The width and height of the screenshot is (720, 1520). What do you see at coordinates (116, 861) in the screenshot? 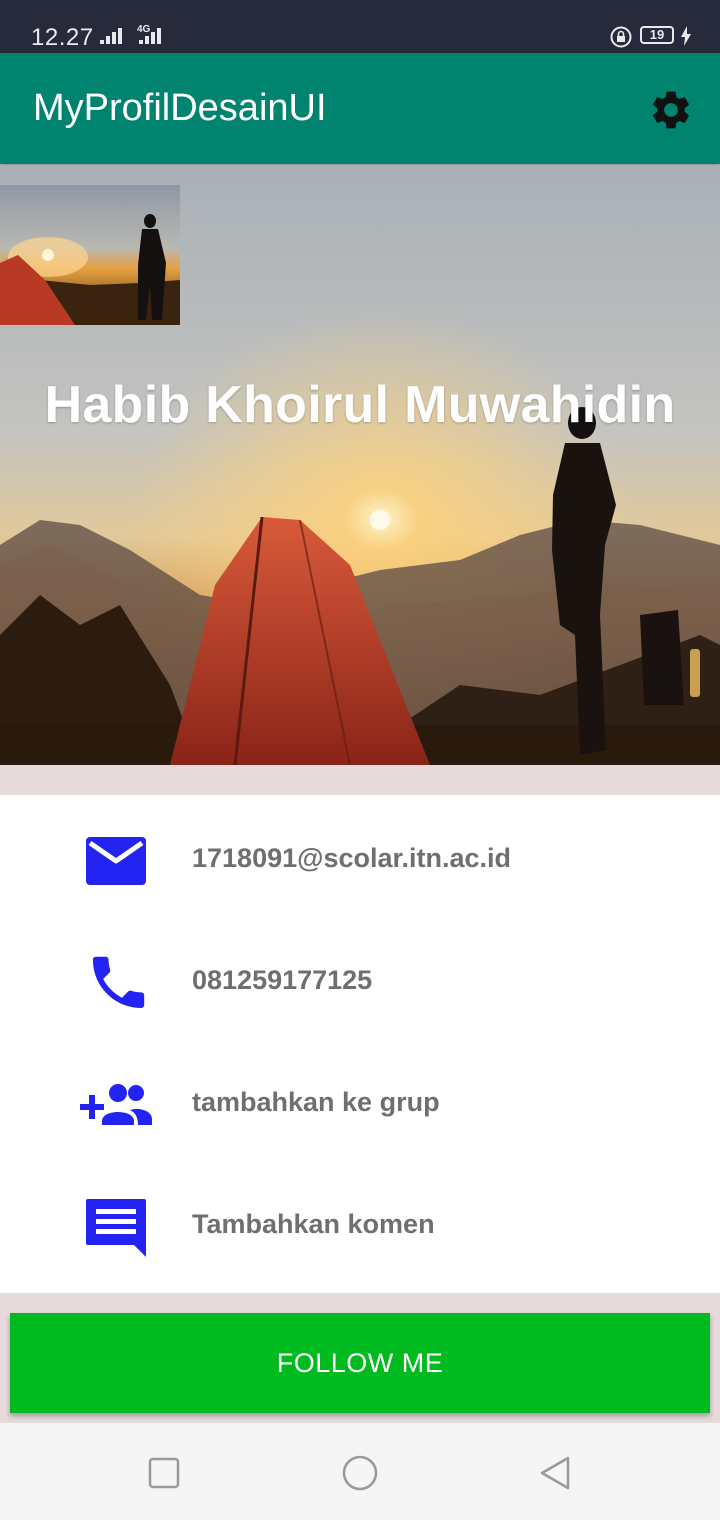
I see `mail-icon` at bounding box center [116, 861].